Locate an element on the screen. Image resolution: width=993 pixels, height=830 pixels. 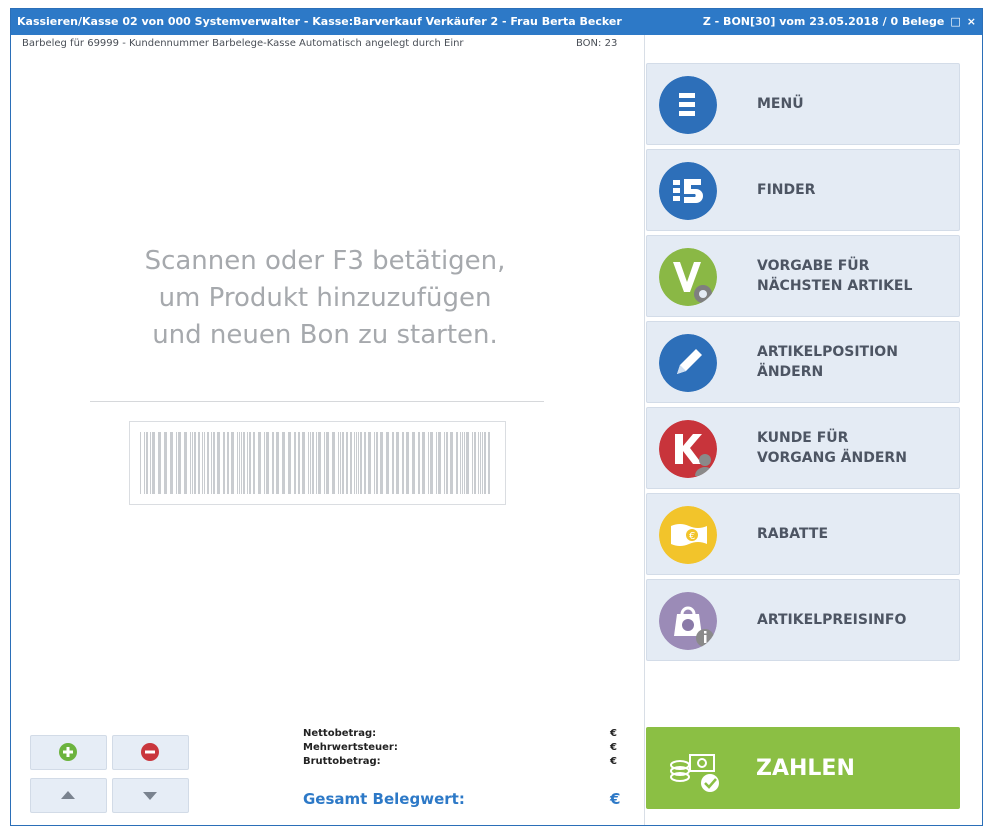
maximize-button: □ is located at coordinates (955, 21).